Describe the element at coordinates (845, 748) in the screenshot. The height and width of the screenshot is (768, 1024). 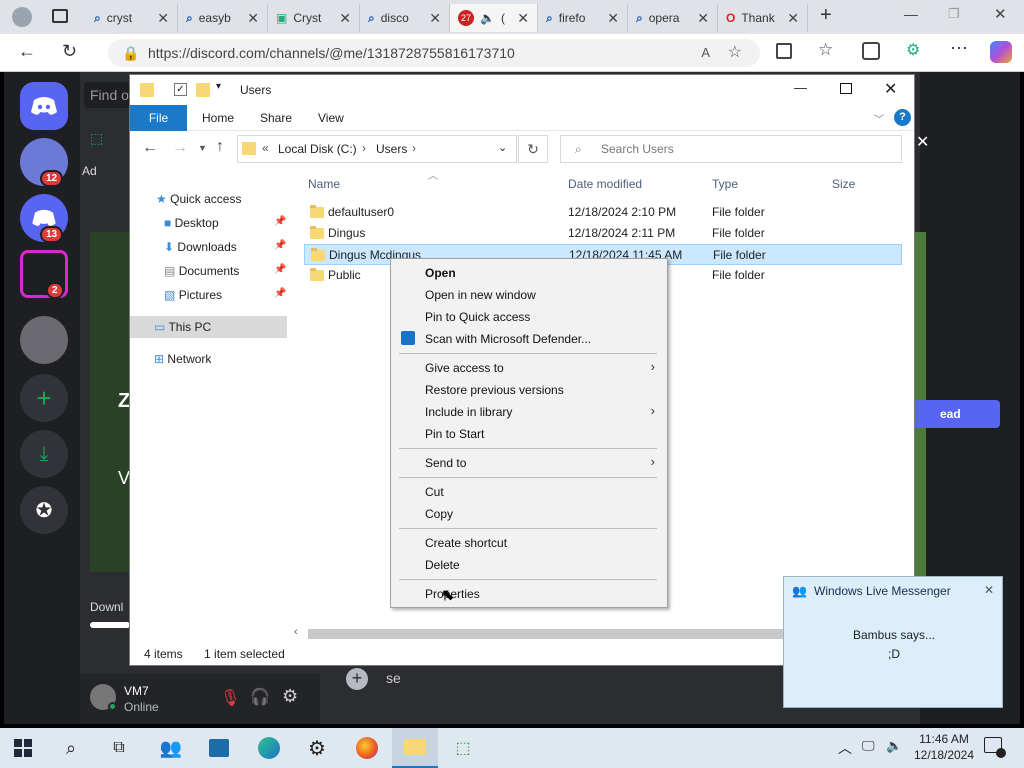
I see `show-hidden-icons: ︿` at that location.